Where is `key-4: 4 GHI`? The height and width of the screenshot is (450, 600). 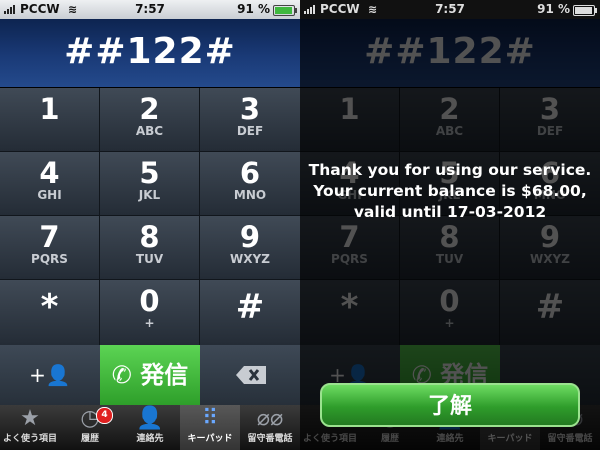 key-4: 4 GHI is located at coordinates (50, 184).